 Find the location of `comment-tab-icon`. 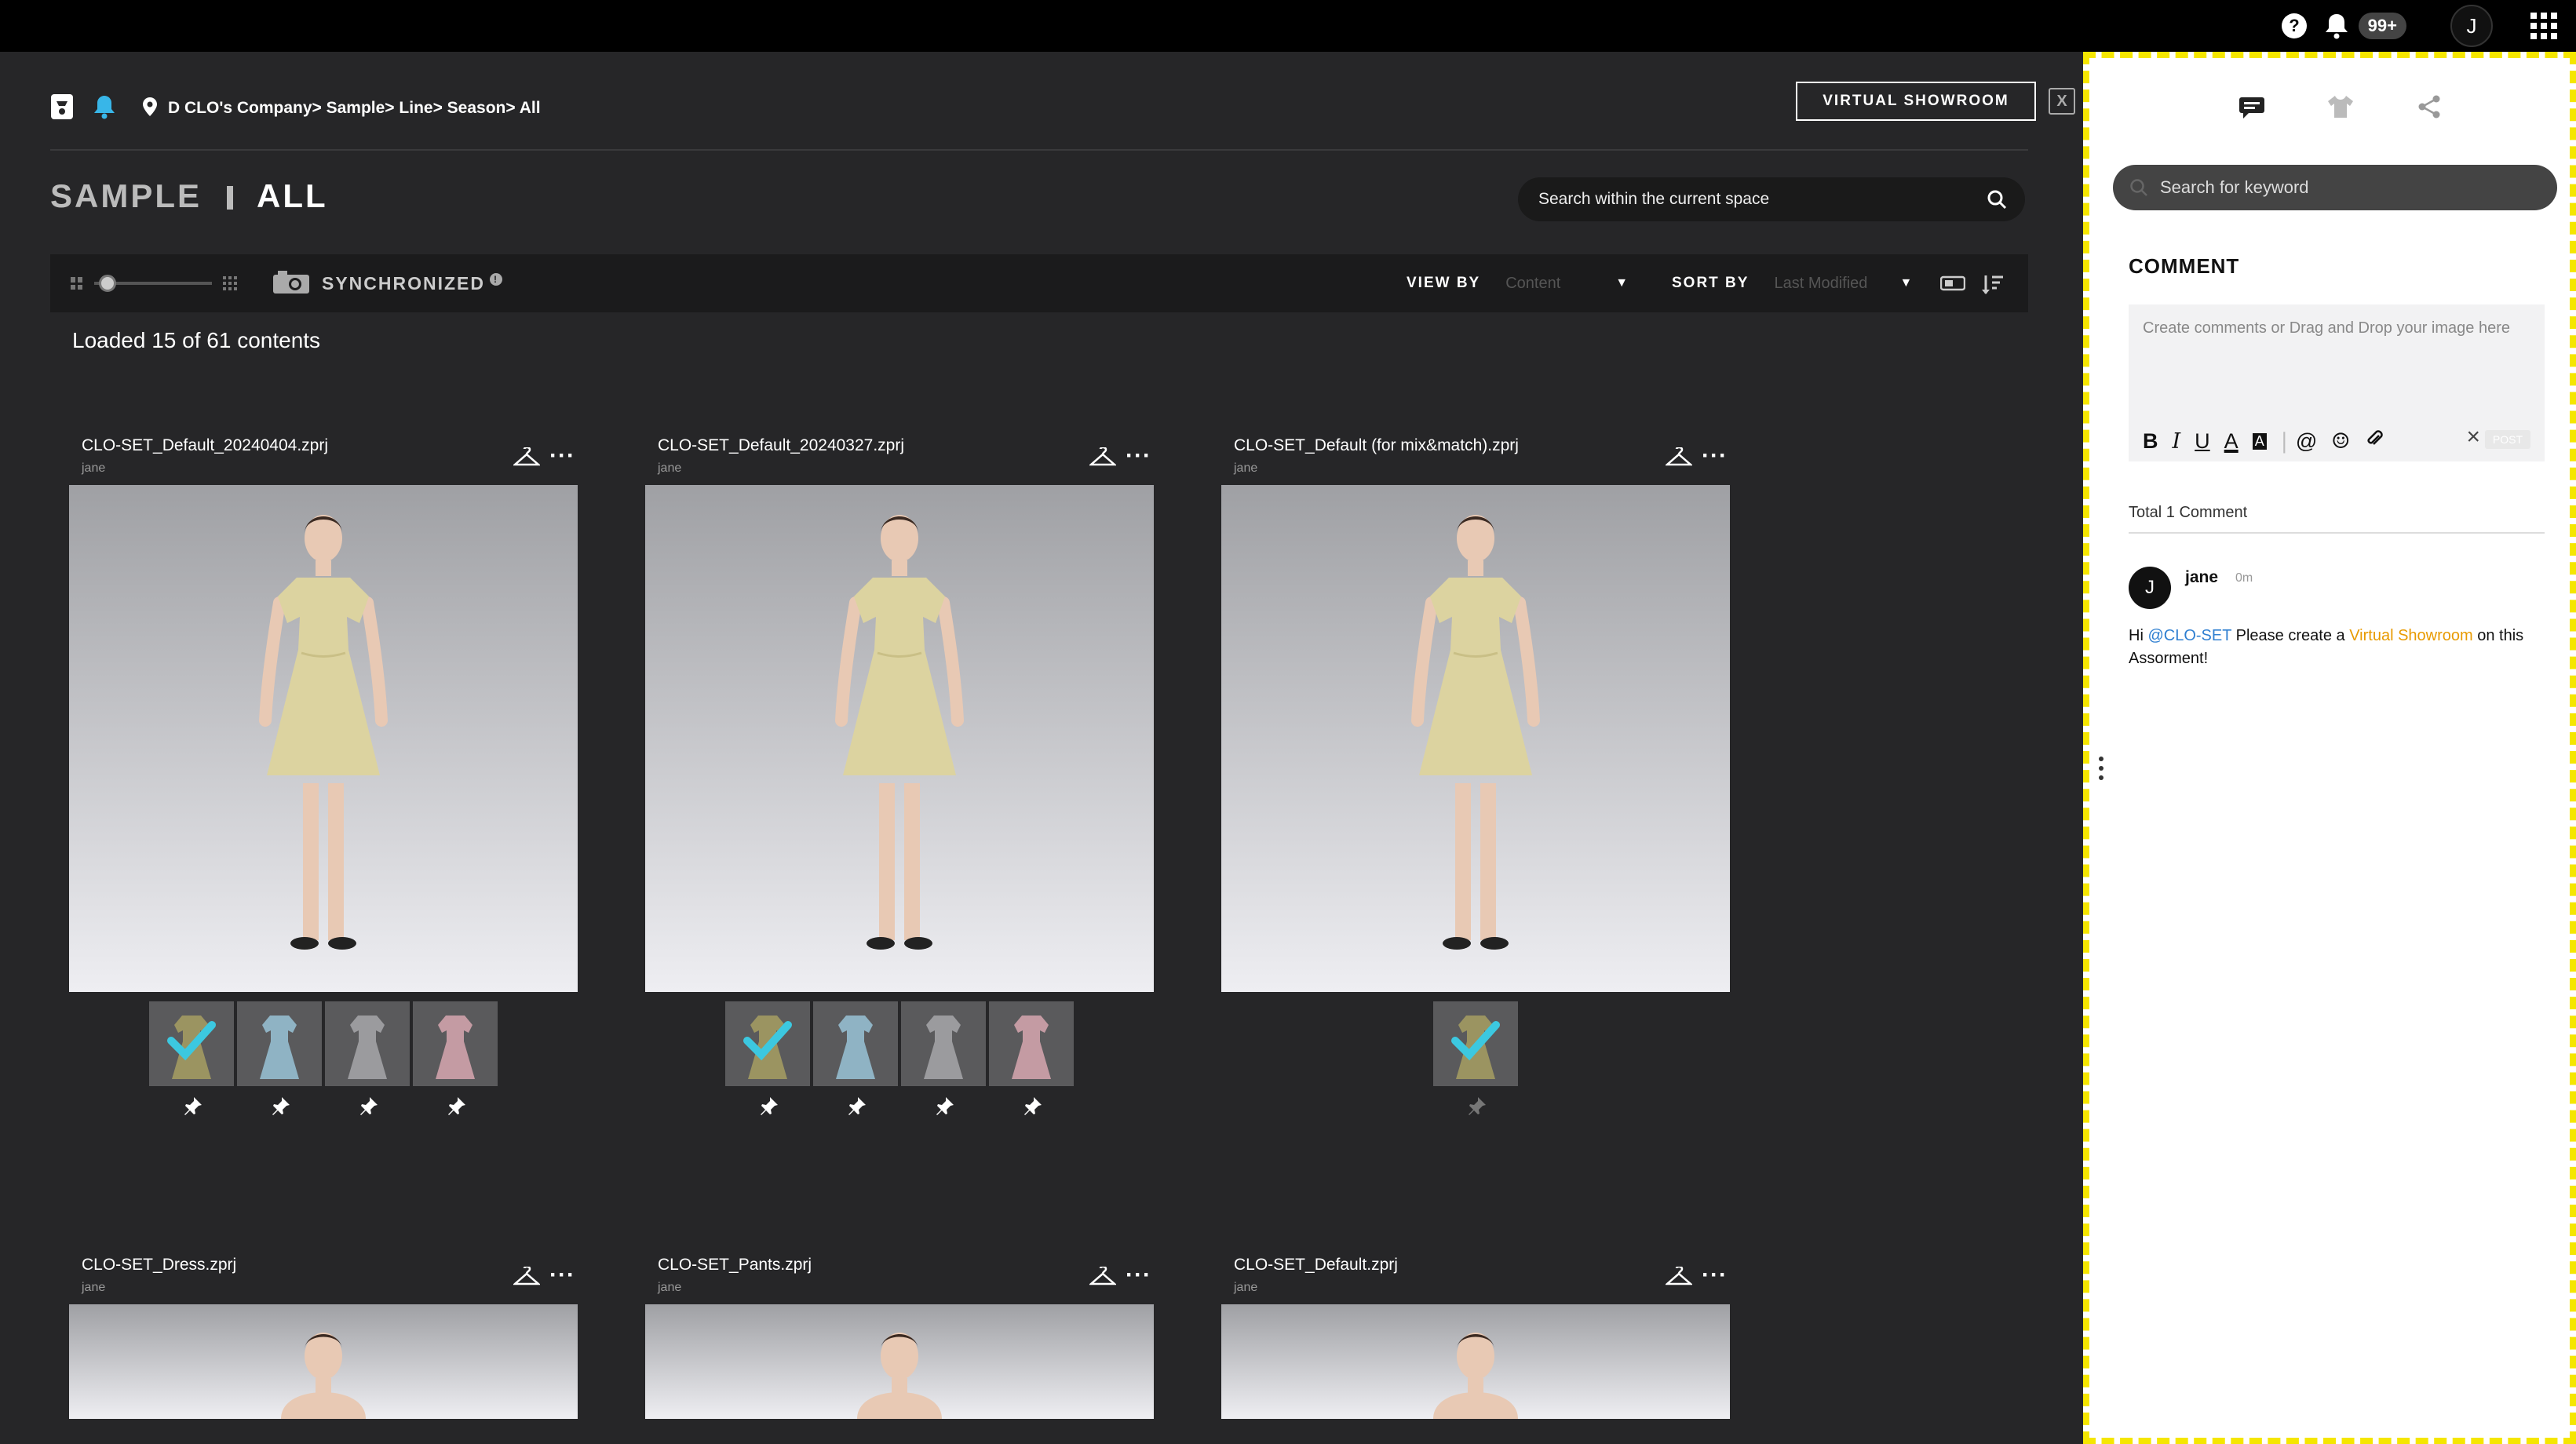

comment-tab-icon is located at coordinates (2251, 109).